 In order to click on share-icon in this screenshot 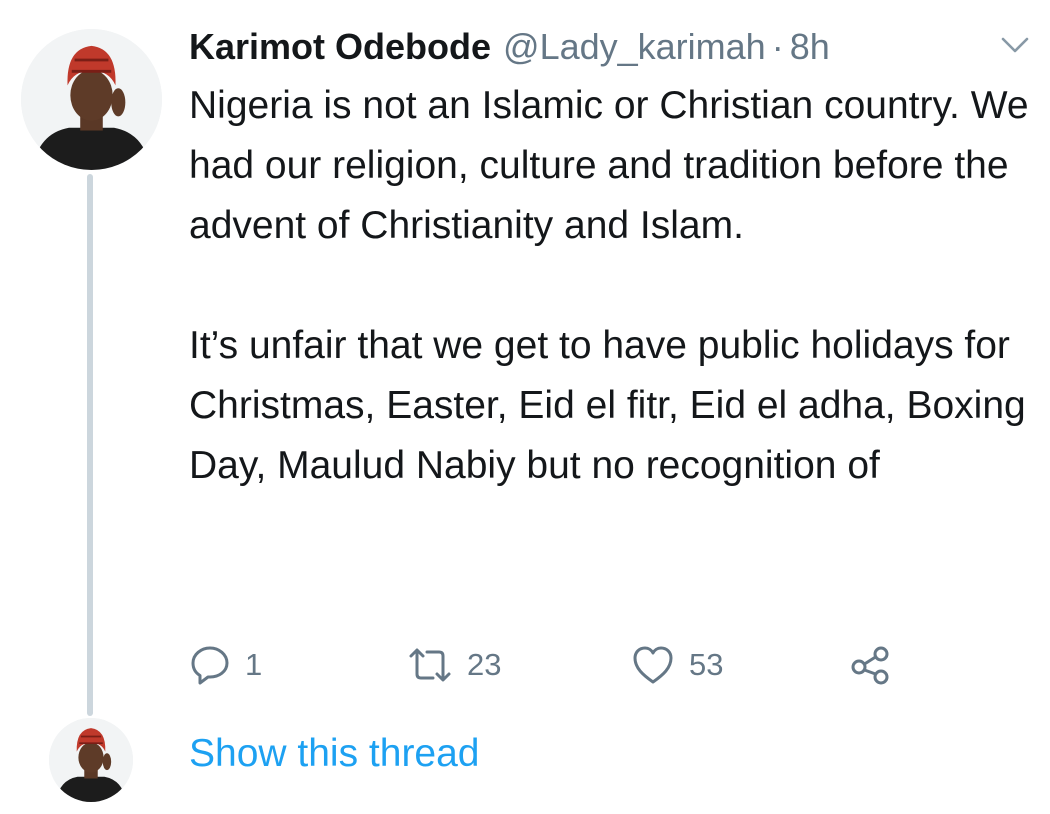, I will do `click(870, 665)`.